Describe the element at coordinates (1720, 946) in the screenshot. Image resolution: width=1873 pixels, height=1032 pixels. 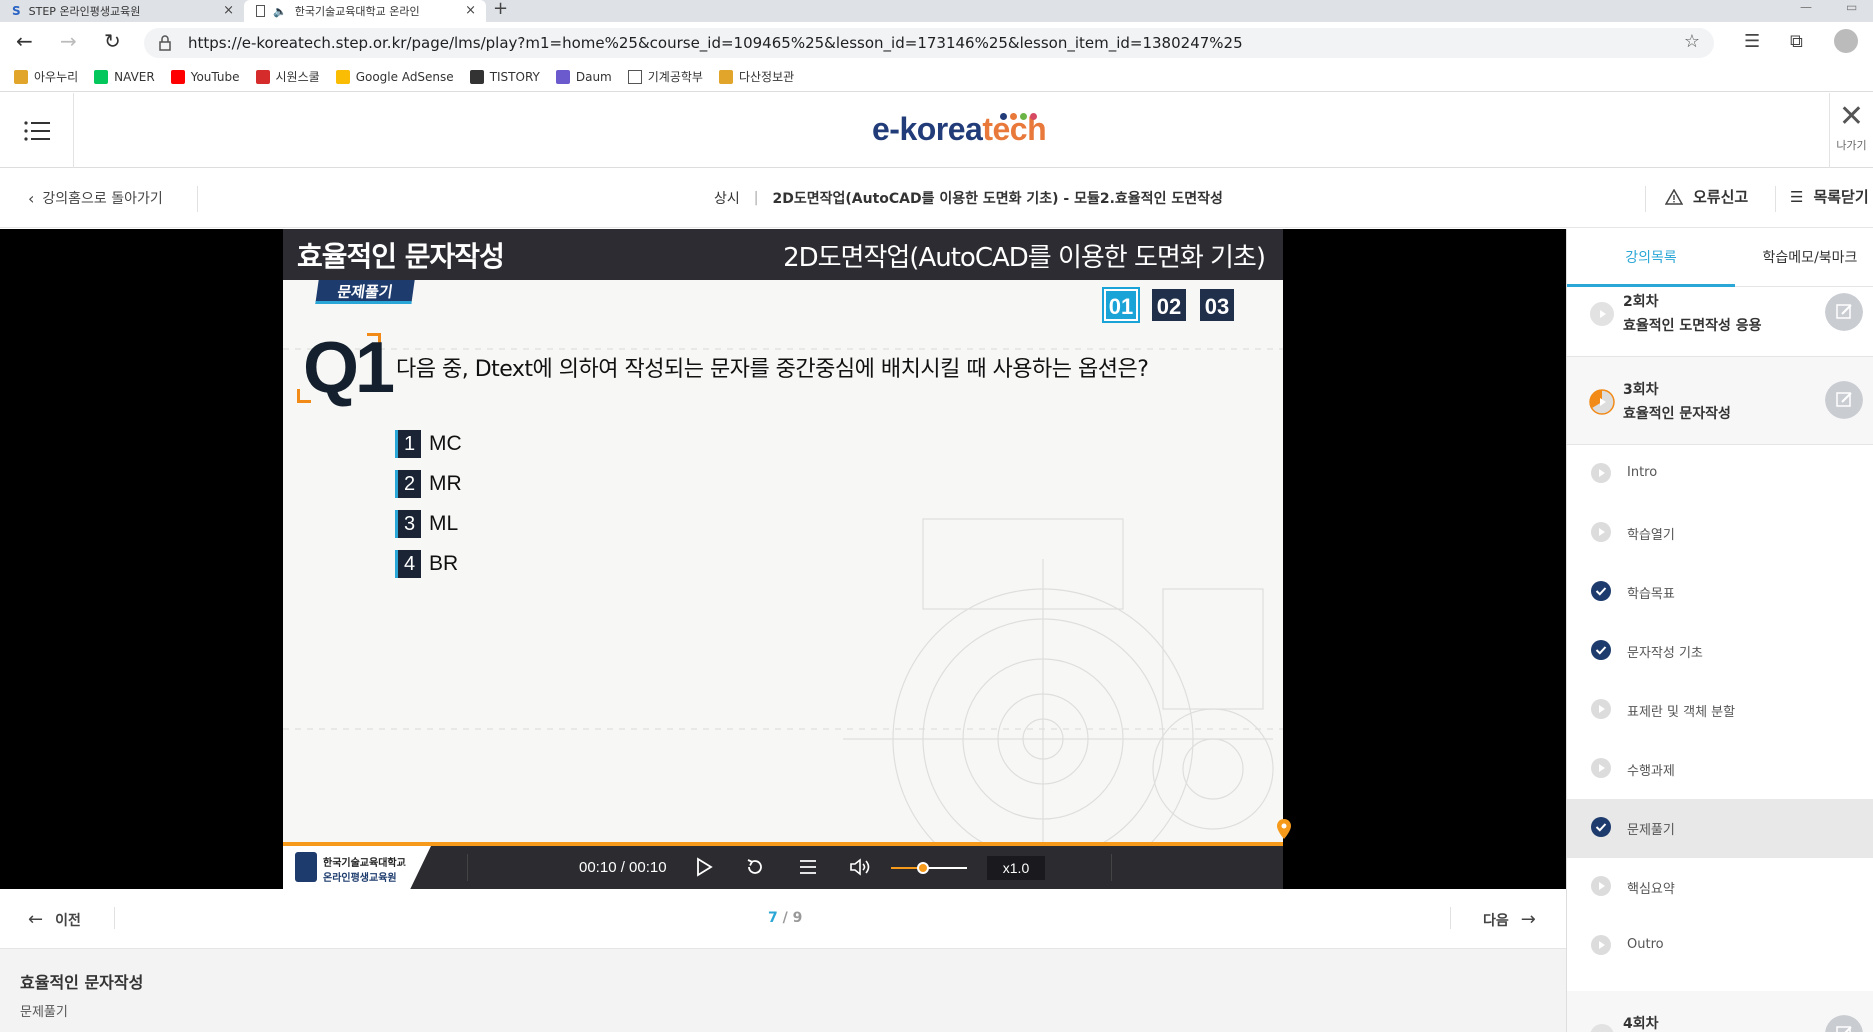
I see `sidebar-item: Outro` at that location.